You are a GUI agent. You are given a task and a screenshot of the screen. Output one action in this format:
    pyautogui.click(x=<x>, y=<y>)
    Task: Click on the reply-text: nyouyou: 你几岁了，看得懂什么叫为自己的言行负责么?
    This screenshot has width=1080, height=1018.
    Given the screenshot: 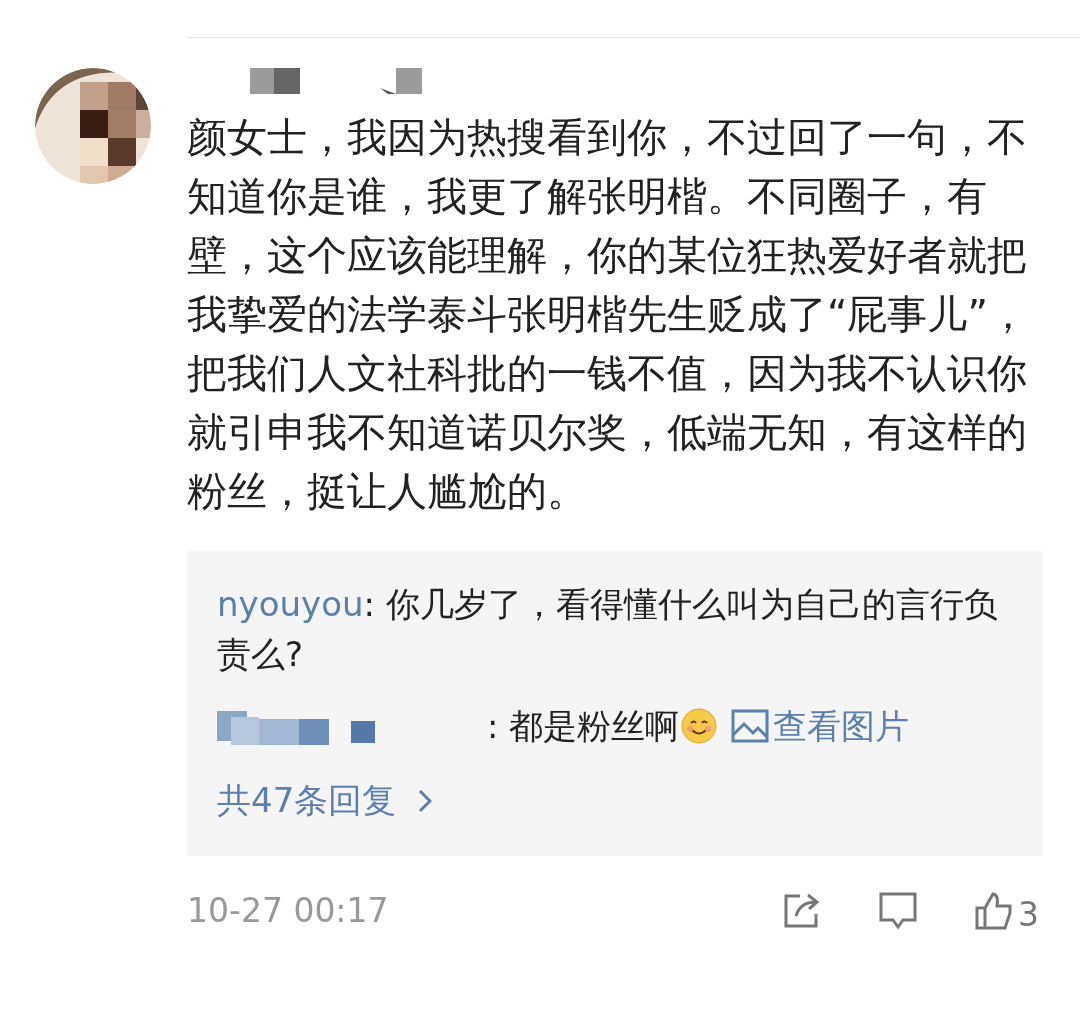 What is the action you would take?
    pyautogui.click(x=608, y=629)
    